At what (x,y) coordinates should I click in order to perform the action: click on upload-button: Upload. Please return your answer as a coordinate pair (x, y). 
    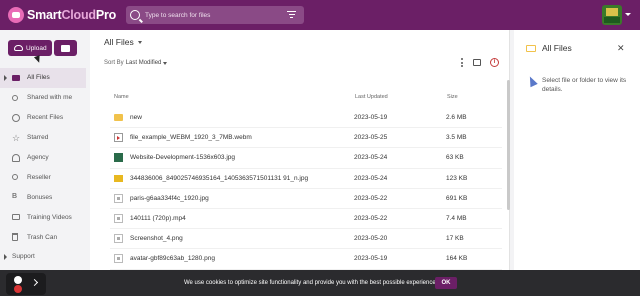
    Looking at the image, I should click on (30, 48).